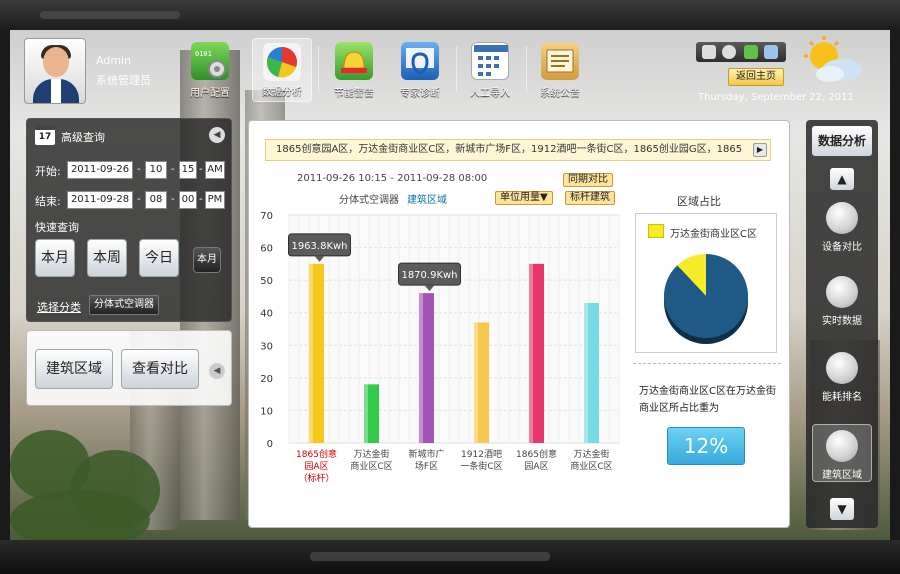 Image resolution: width=900 pixels, height=574 pixels. Describe the element at coordinates (266, 314) in the screenshot. I see `y-tick-label: 40` at that location.